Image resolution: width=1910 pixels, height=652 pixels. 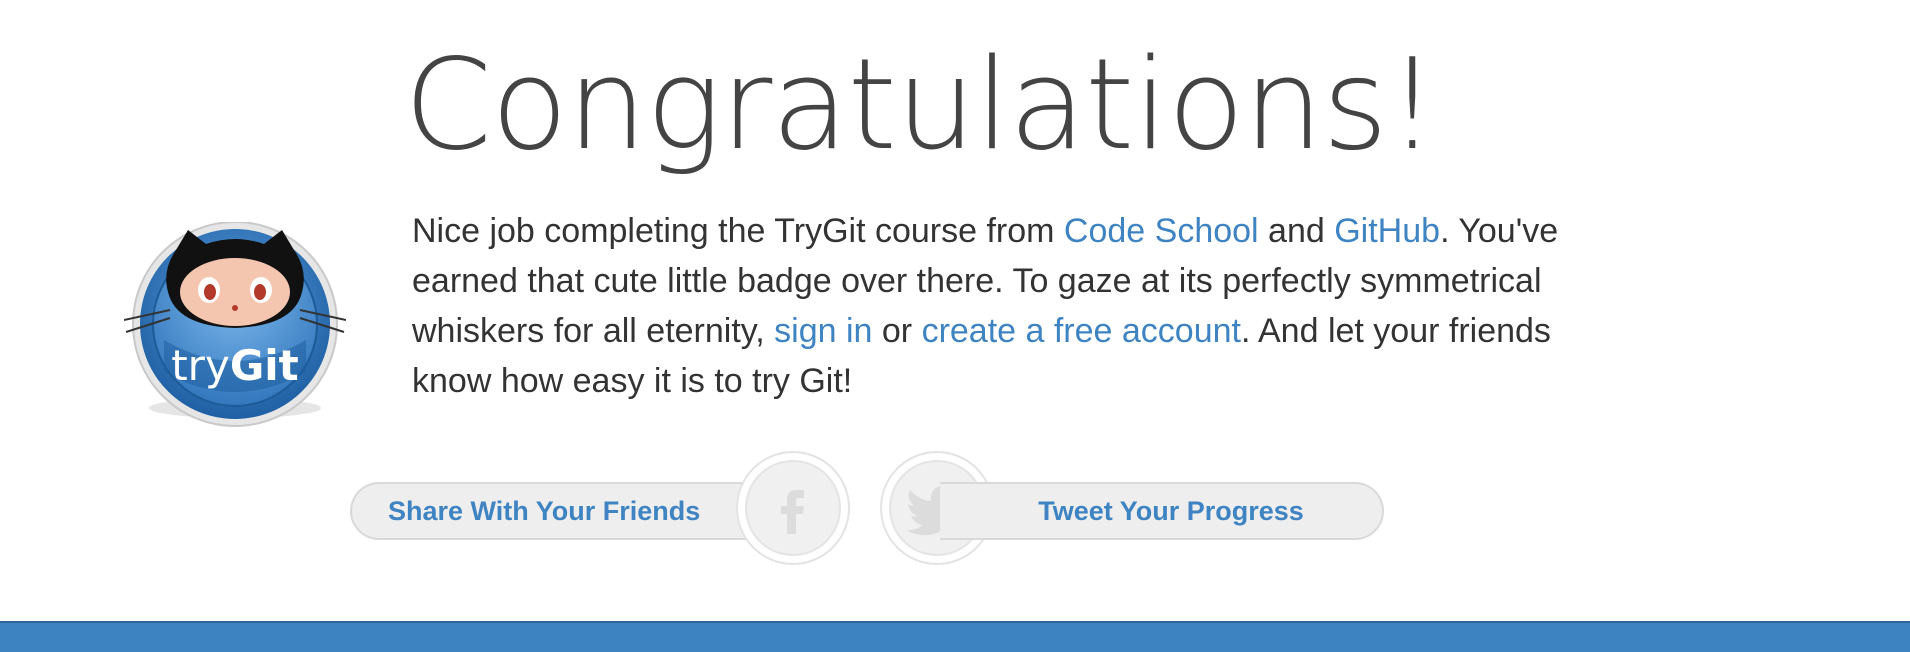 What do you see at coordinates (1161, 231) in the screenshot?
I see `code-school-link: Code School` at bounding box center [1161, 231].